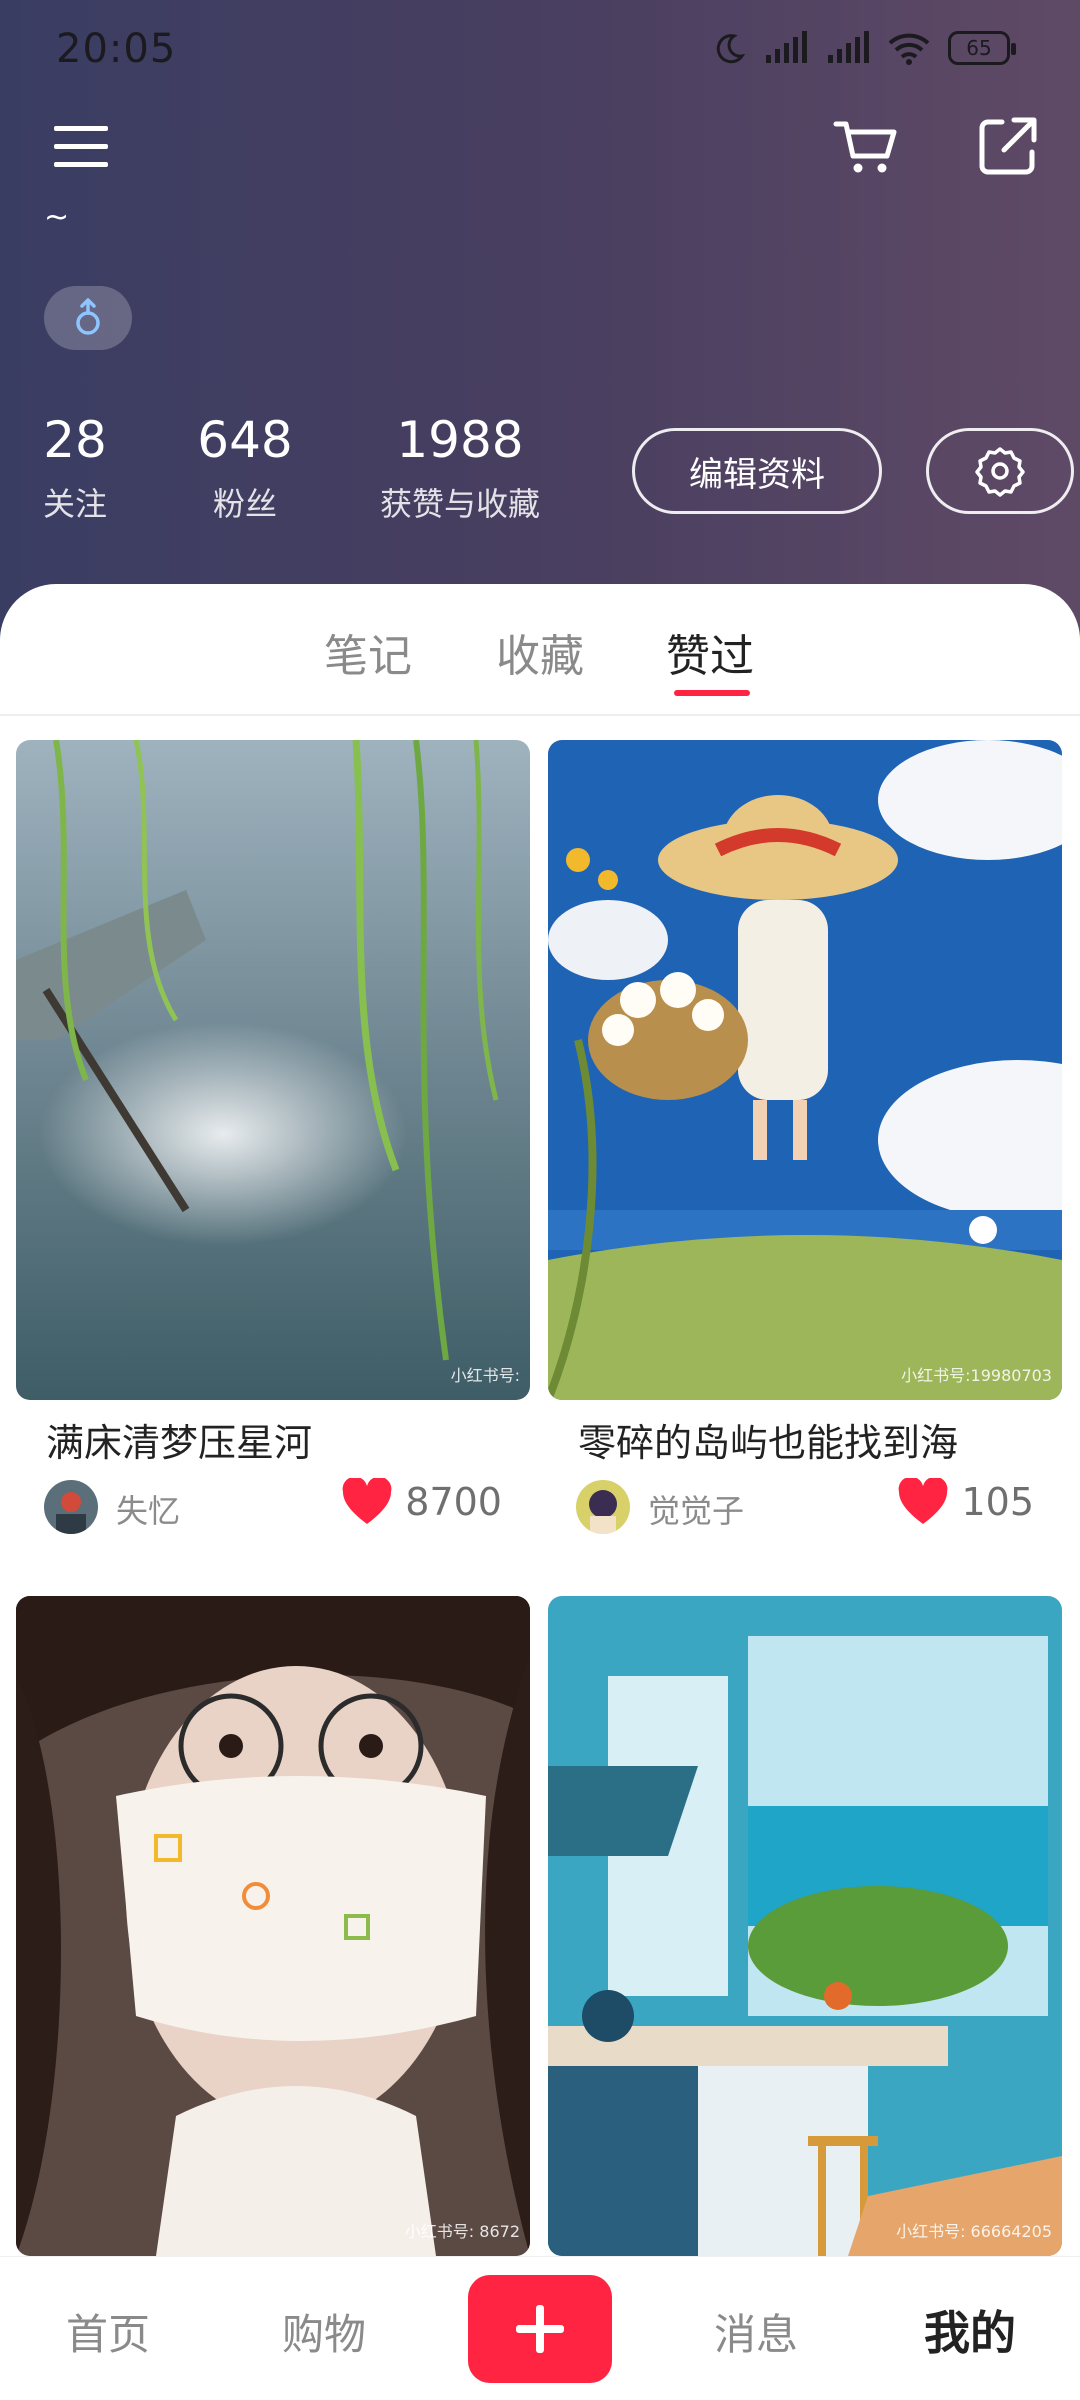 This screenshot has width=1080, height=2400. I want to click on stat-likes-collects: 1988 获赞与收藏, so click(460, 467).